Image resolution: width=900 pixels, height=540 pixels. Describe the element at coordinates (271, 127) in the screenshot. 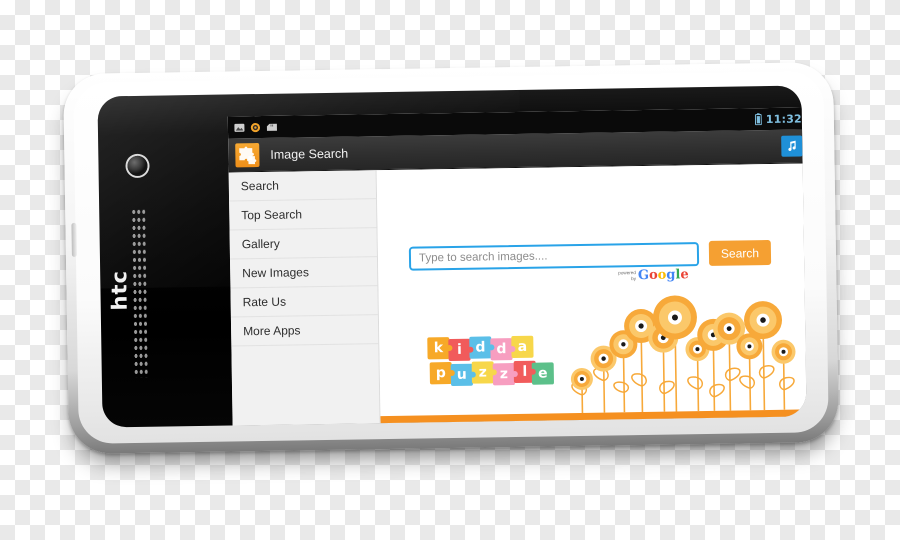

I see `sd-card-icon` at that location.